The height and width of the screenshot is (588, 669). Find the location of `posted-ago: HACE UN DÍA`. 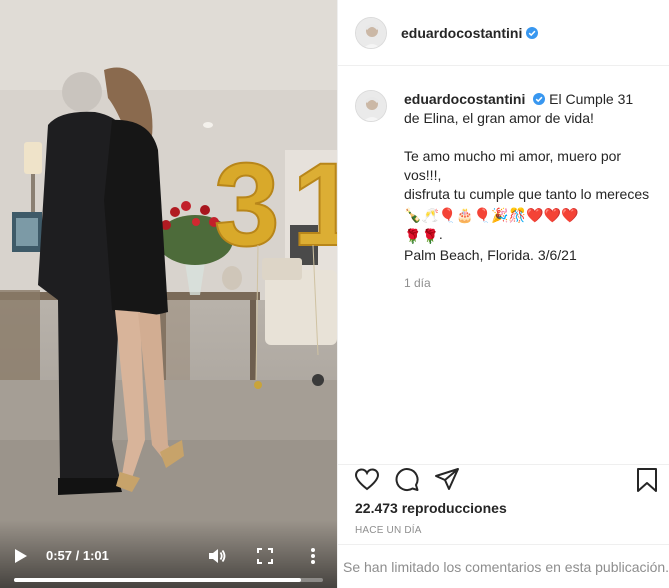

posted-ago: HACE UN DÍA is located at coordinates (388, 530).